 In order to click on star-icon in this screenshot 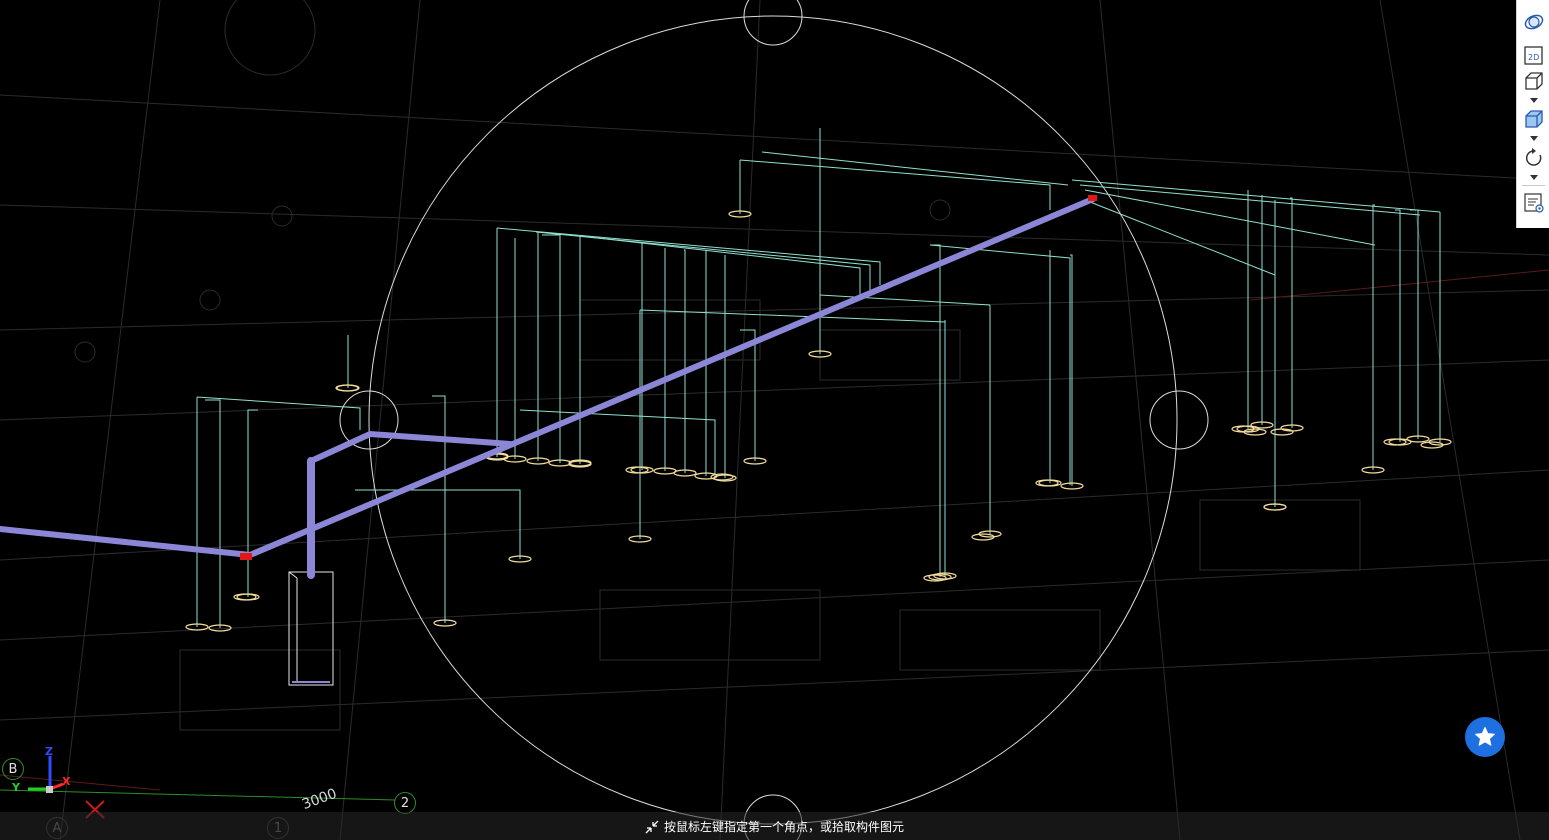, I will do `click(1485, 736)`.